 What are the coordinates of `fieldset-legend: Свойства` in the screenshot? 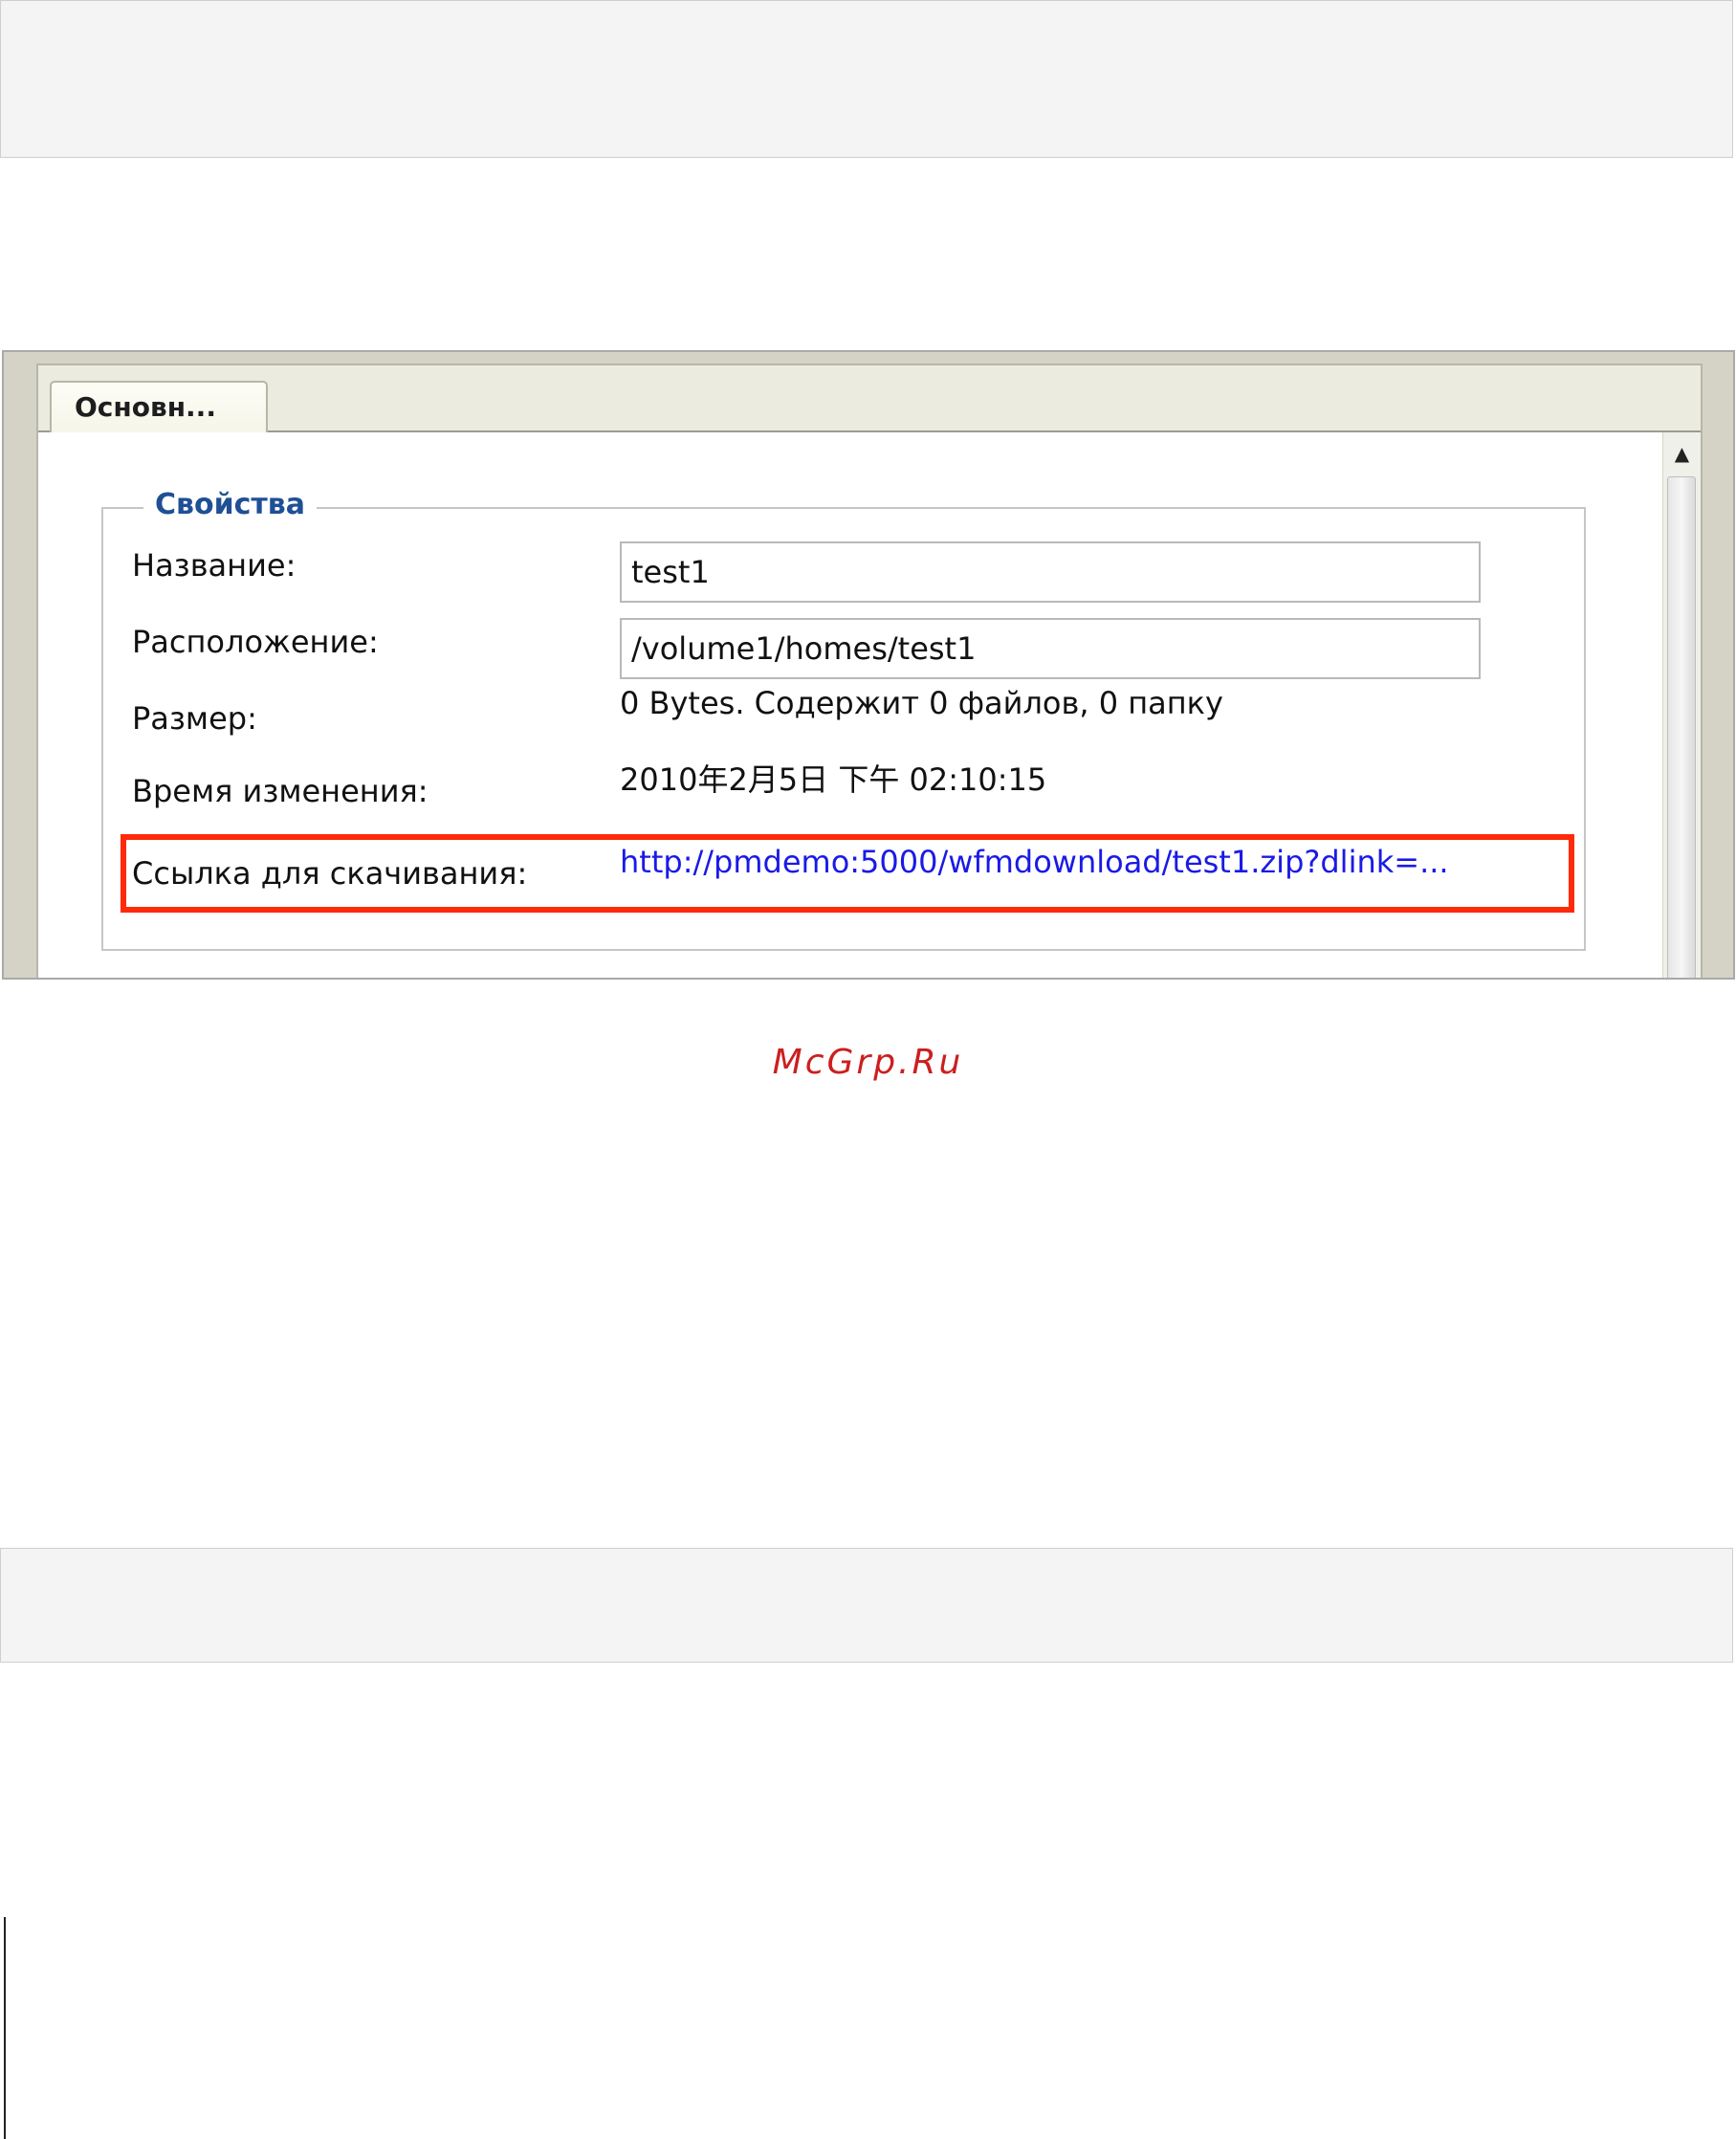 It's located at (230, 504).